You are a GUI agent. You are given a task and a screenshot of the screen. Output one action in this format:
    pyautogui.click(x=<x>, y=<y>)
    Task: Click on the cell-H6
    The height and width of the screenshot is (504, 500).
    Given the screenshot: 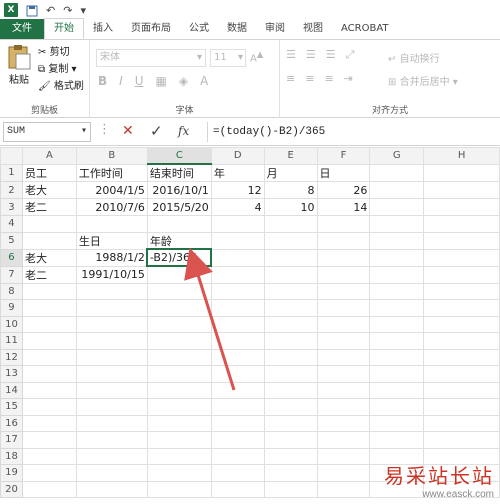 What is the action you would take?
    pyautogui.click(x=461, y=257)
    